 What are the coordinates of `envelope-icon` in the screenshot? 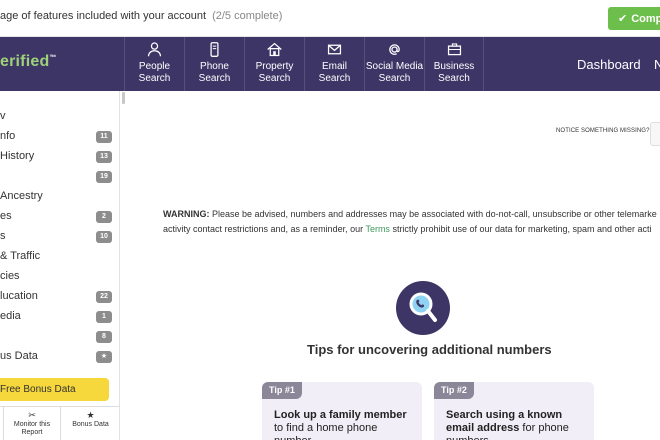 It's located at (334, 51).